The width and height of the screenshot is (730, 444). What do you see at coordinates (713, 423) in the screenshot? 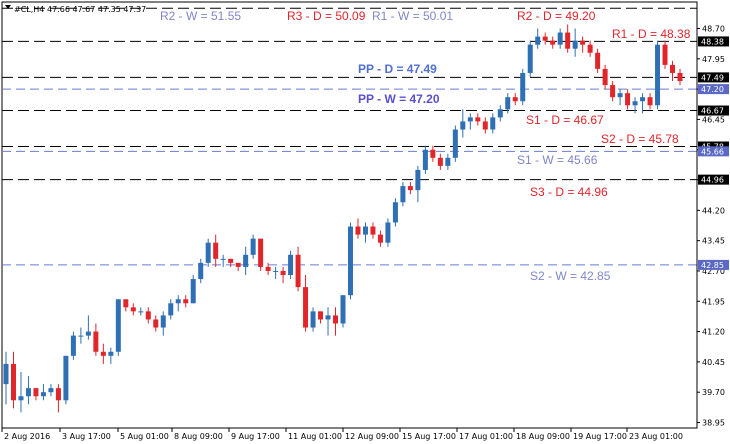
I see `price-tick-label: 38.95` at bounding box center [713, 423].